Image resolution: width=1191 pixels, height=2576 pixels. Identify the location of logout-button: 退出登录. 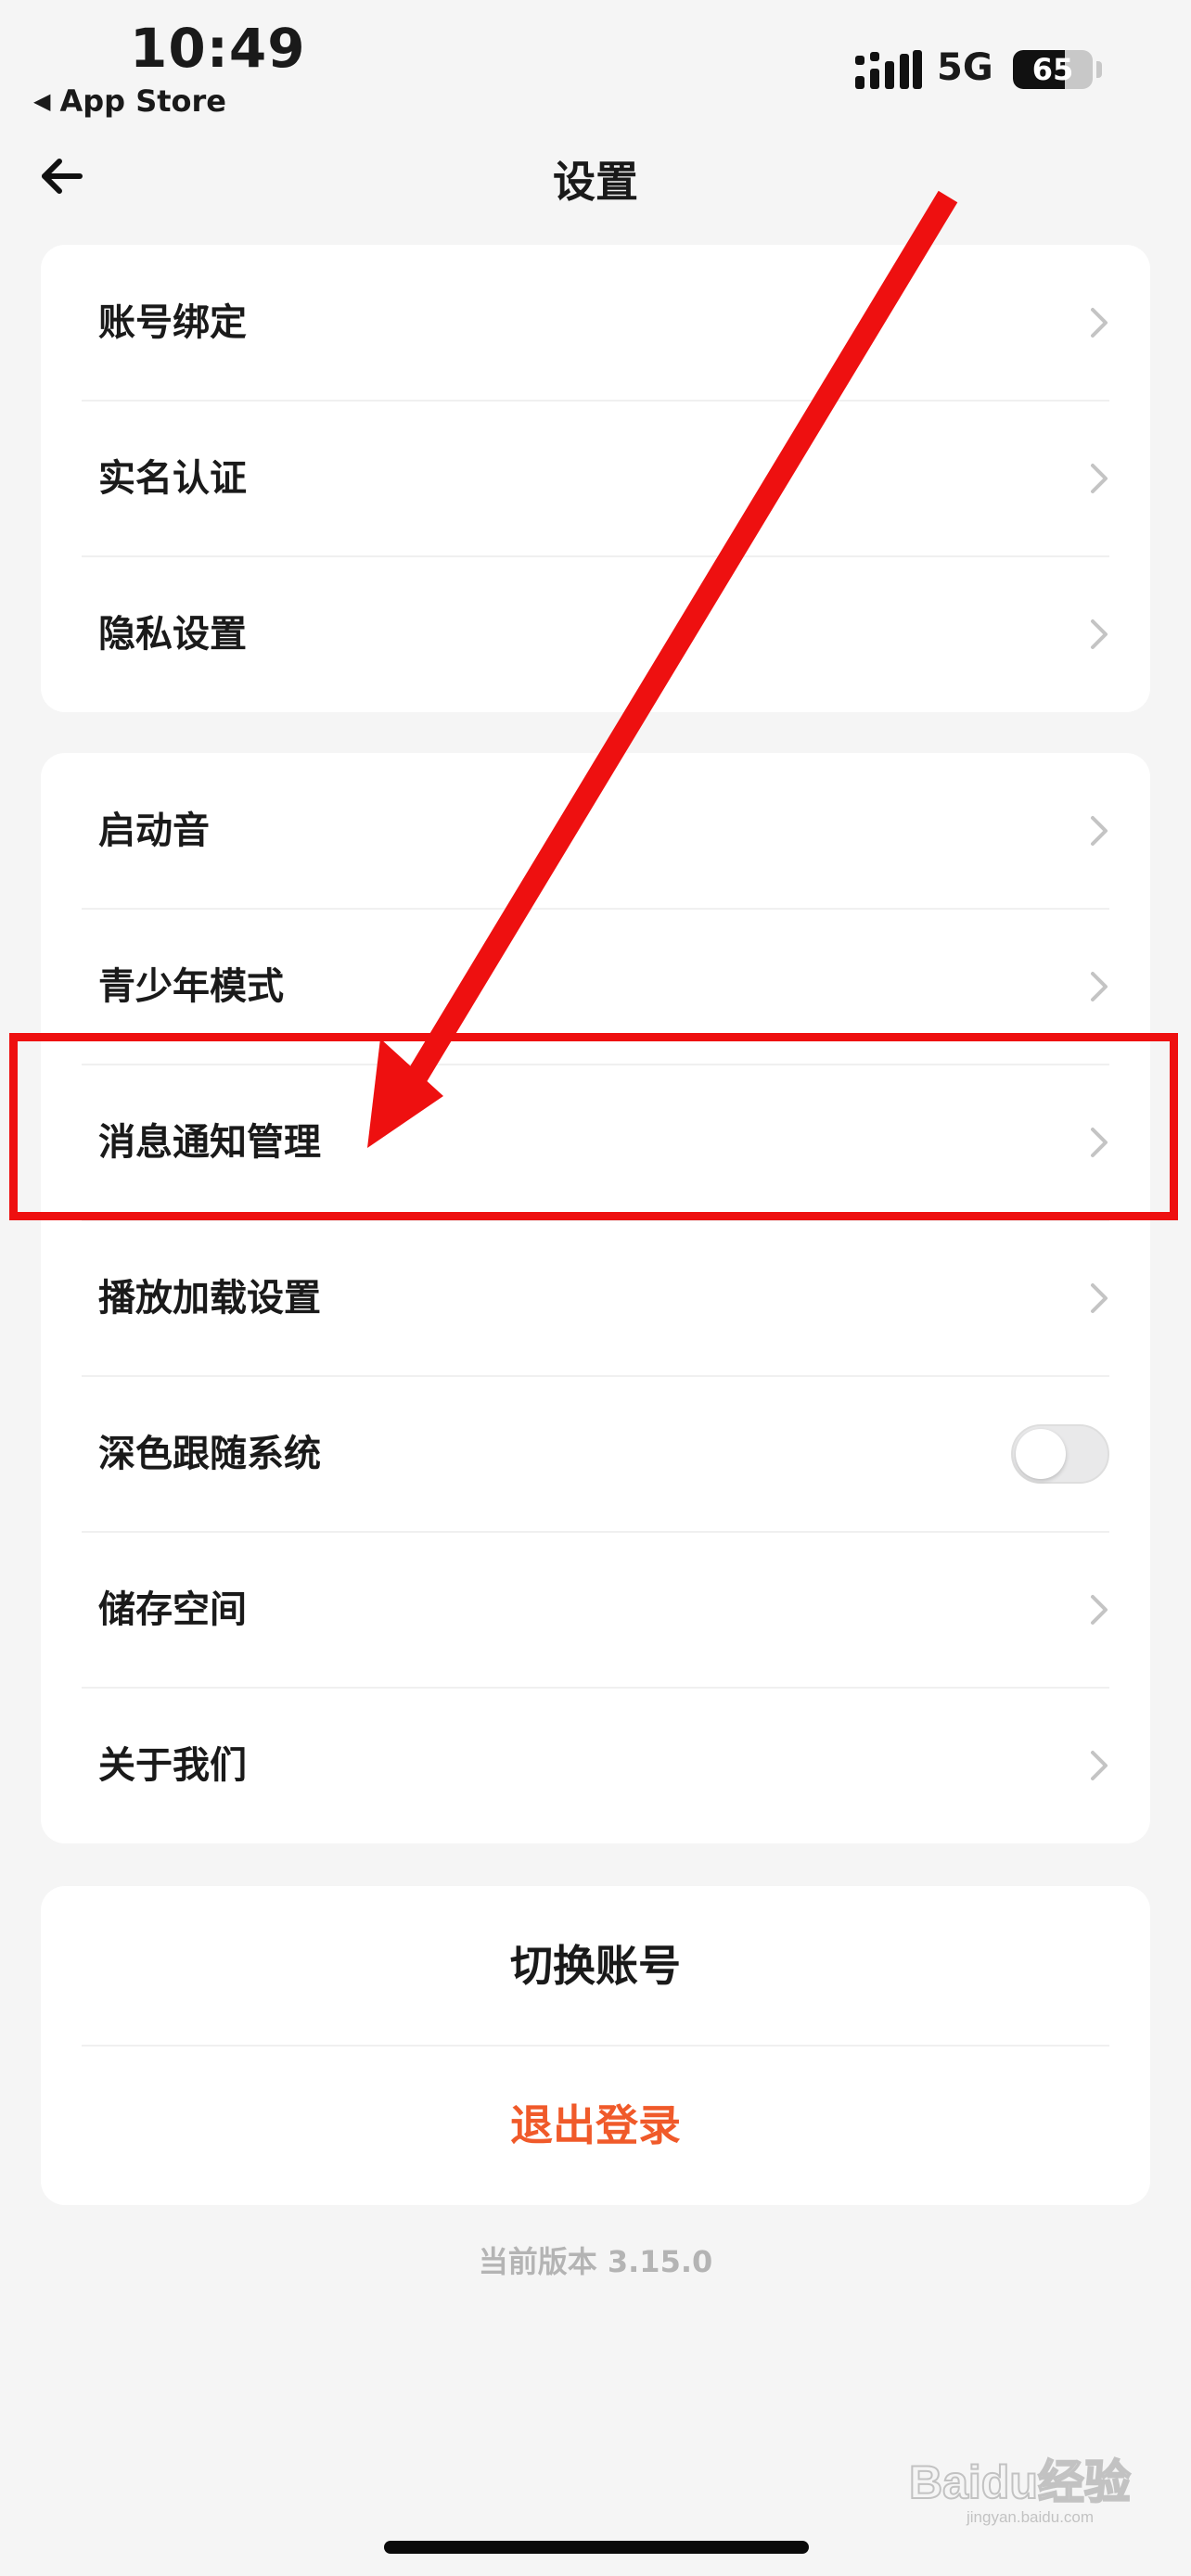
(595, 2125).